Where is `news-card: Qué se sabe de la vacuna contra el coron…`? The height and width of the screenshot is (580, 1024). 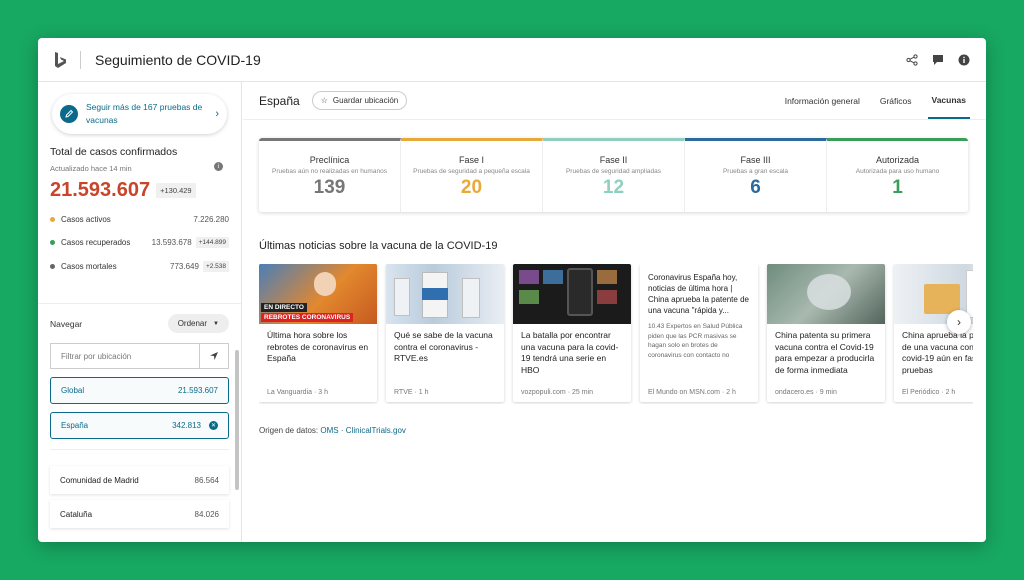
news-card: Qué se sabe de la vacuna contra el coron… is located at coordinates (445, 333).